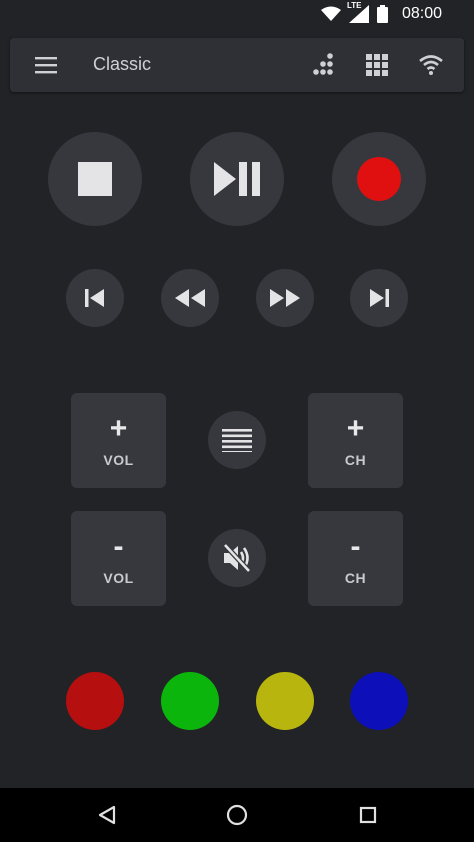 The width and height of the screenshot is (474, 842). What do you see at coordinates (355, 546) in the screenshot?
I see `channel-down-symbol: -` at bounding box center [355, 546].